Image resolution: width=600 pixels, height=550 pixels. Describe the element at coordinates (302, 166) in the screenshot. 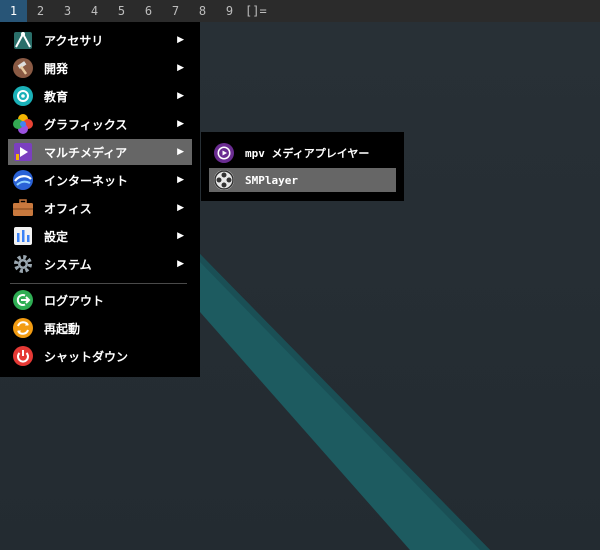

I see `multimedia-submenu: mpv メディアプレイヤー SMPlayer` at that location.